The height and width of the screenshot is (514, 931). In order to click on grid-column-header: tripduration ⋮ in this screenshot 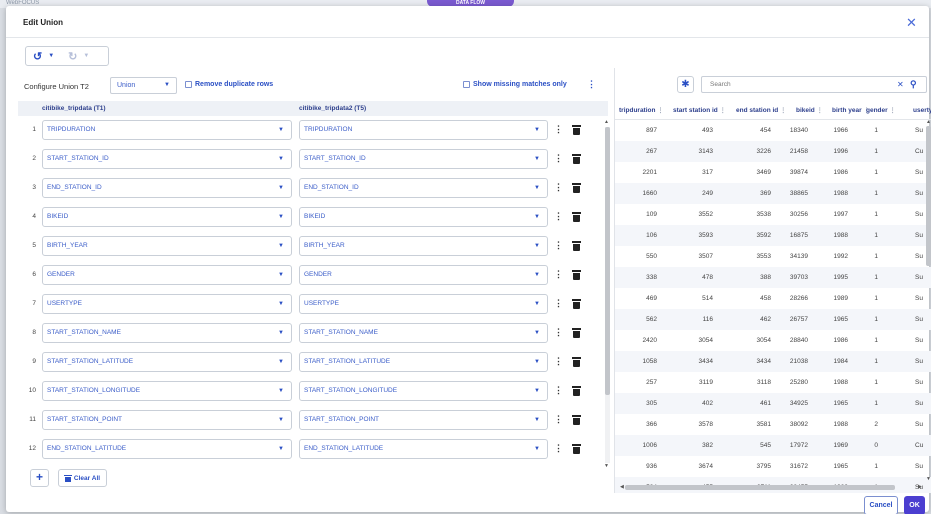, I will do `click(641, 110)`.